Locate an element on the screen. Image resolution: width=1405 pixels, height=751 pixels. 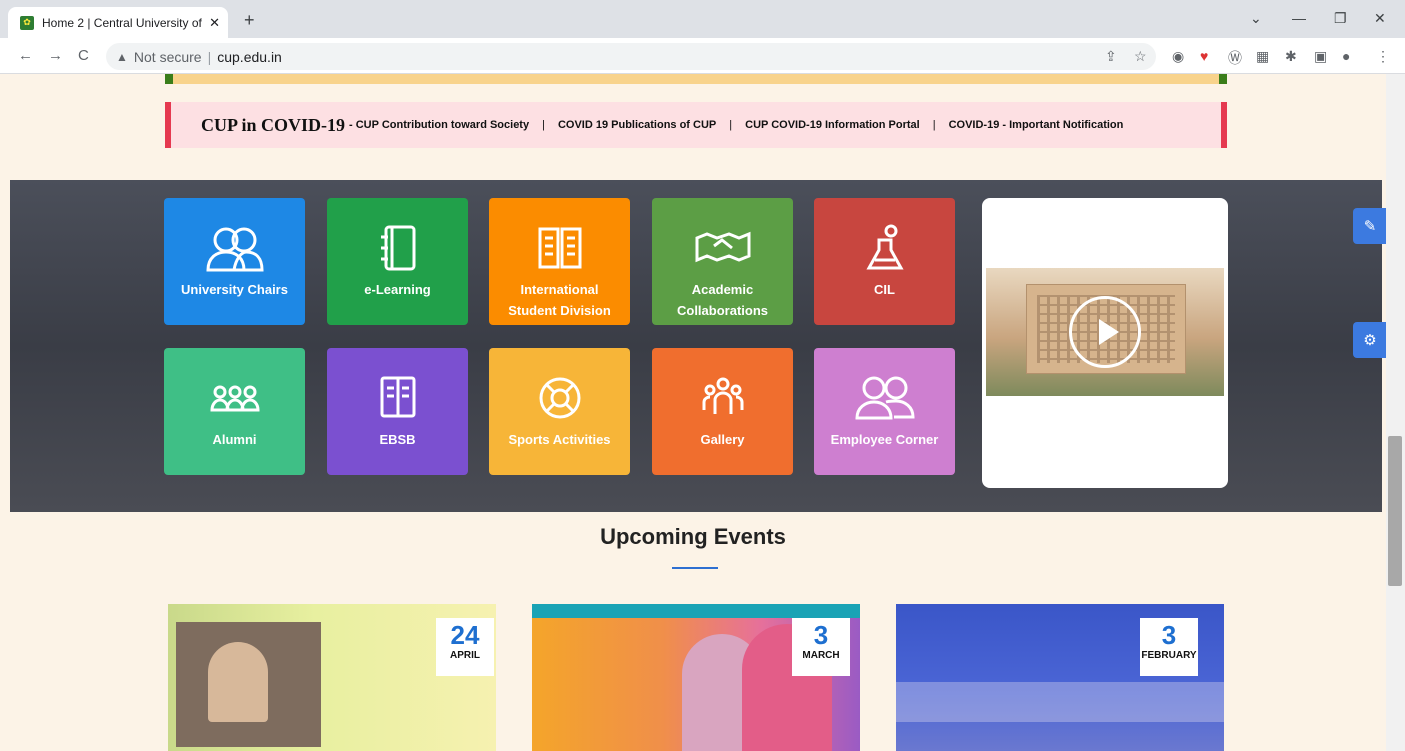
profile-avatar-icon: ● is located at coordinates (1346, 56).